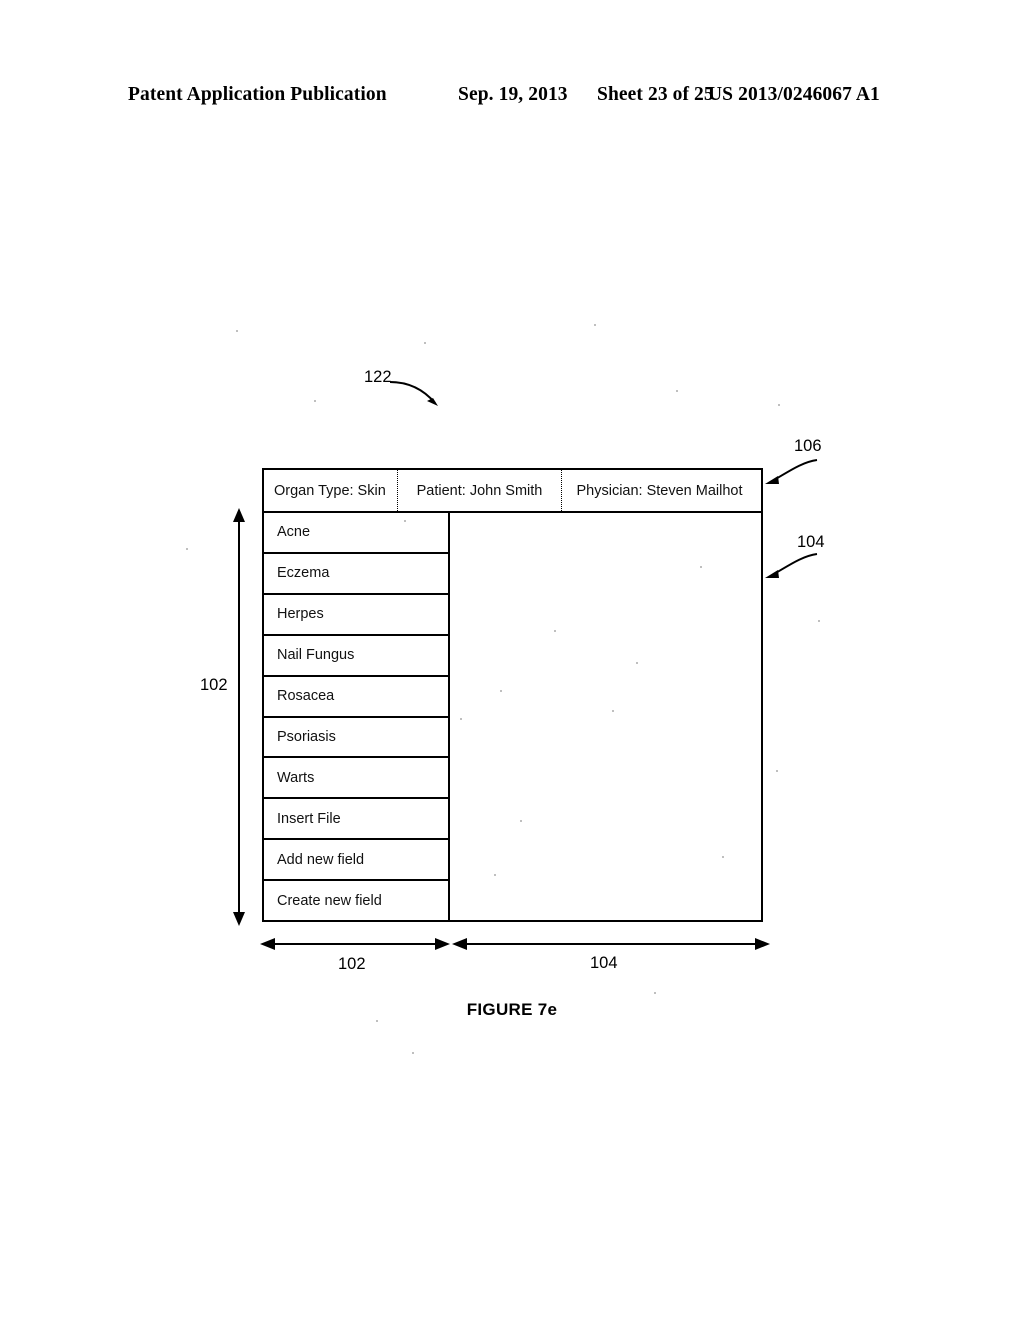 This screenshot has height=1320, width=1024. I want to click on list-item-create-new-field: Create new field, so click(356, 900).